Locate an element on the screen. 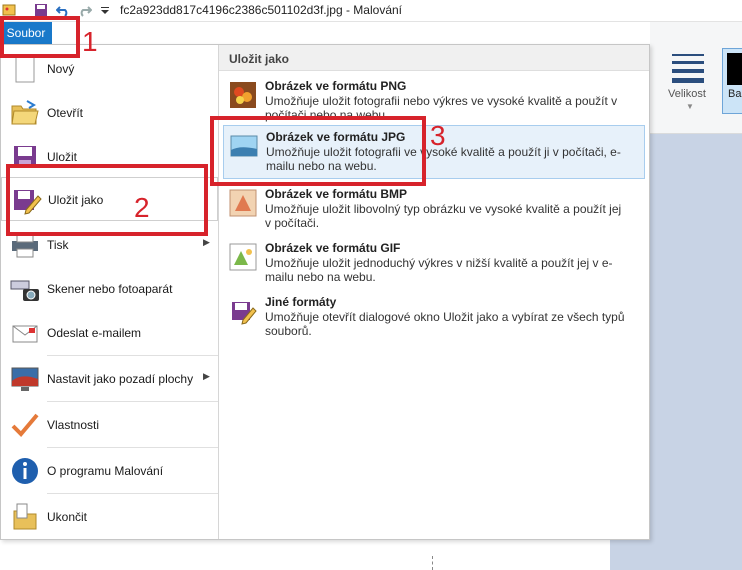 The image size is (742, 570). undo-icon is located at coordinates (63, 10).